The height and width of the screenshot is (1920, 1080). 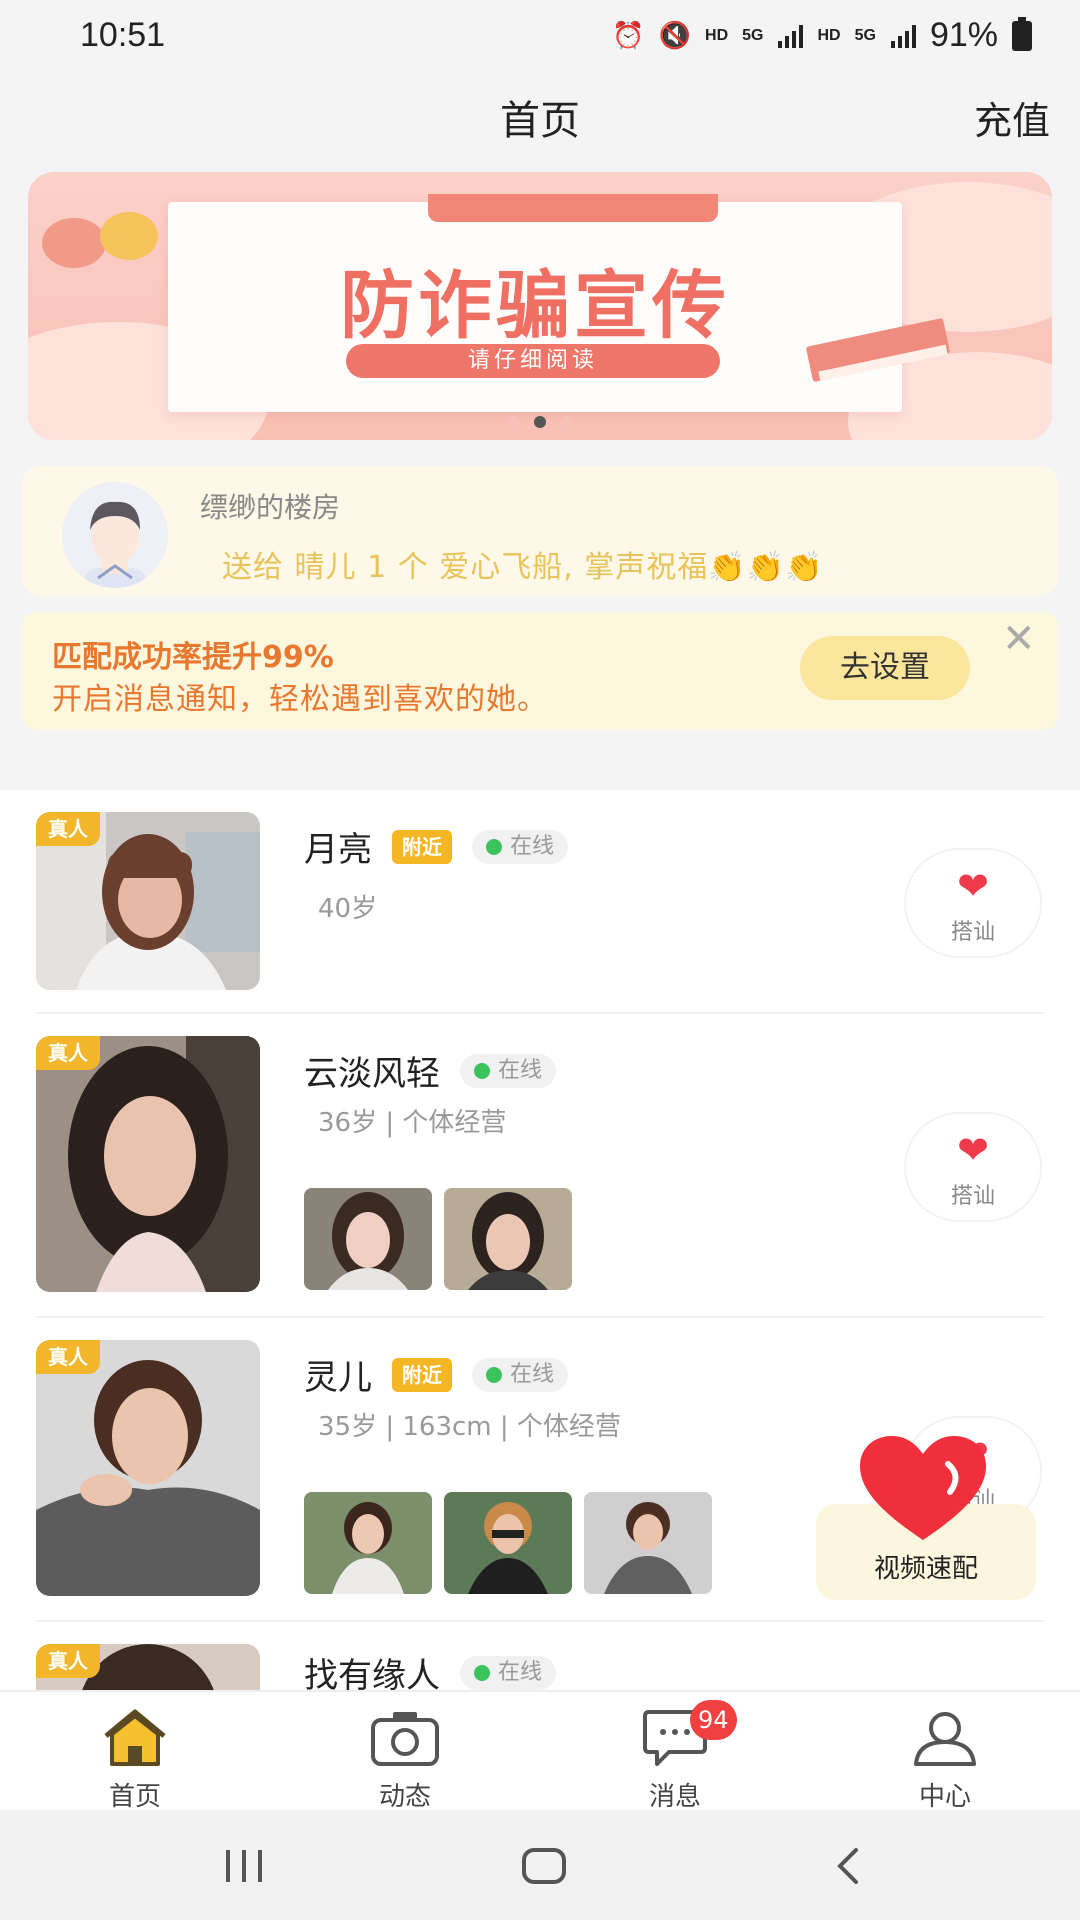 What do you see at coordinates (533, 361) in the screenshot?
I see `banner-subtitle: 请仔细阅读` at bounding box center [533, 361].